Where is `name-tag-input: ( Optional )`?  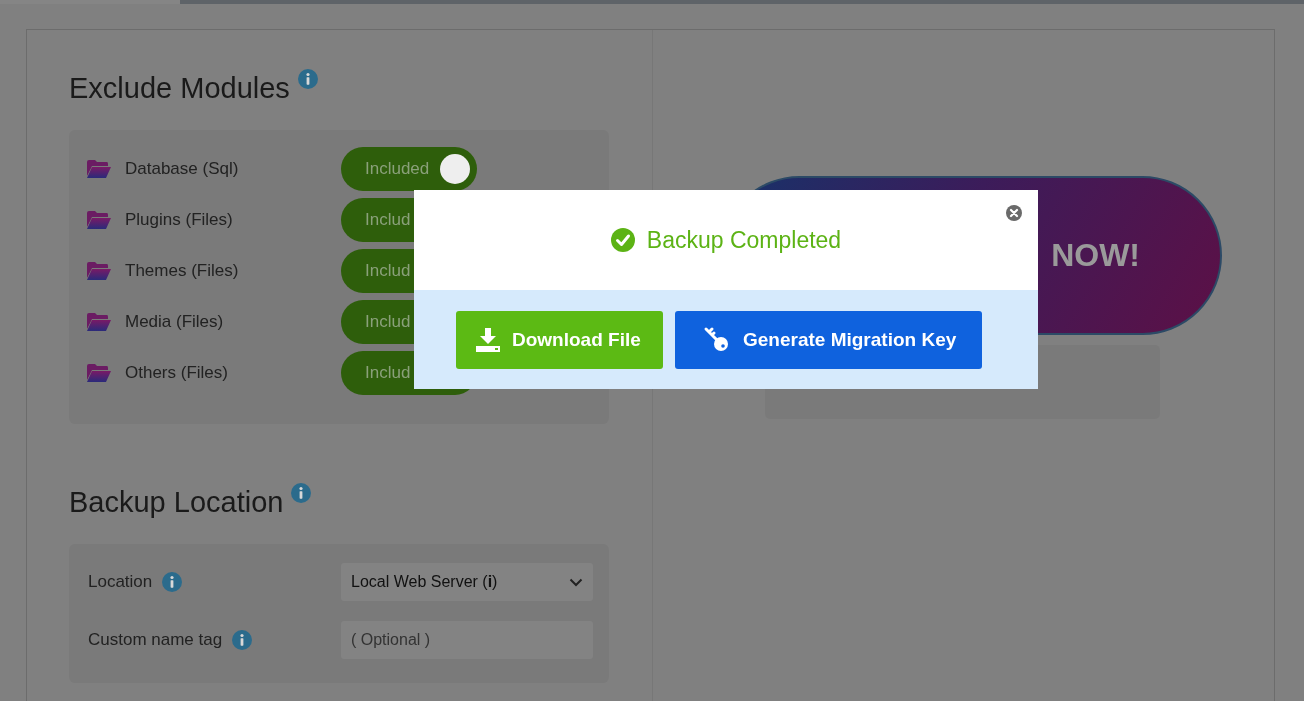
name-tag-input: ( Optional ) is located at coordinates (467, 640).